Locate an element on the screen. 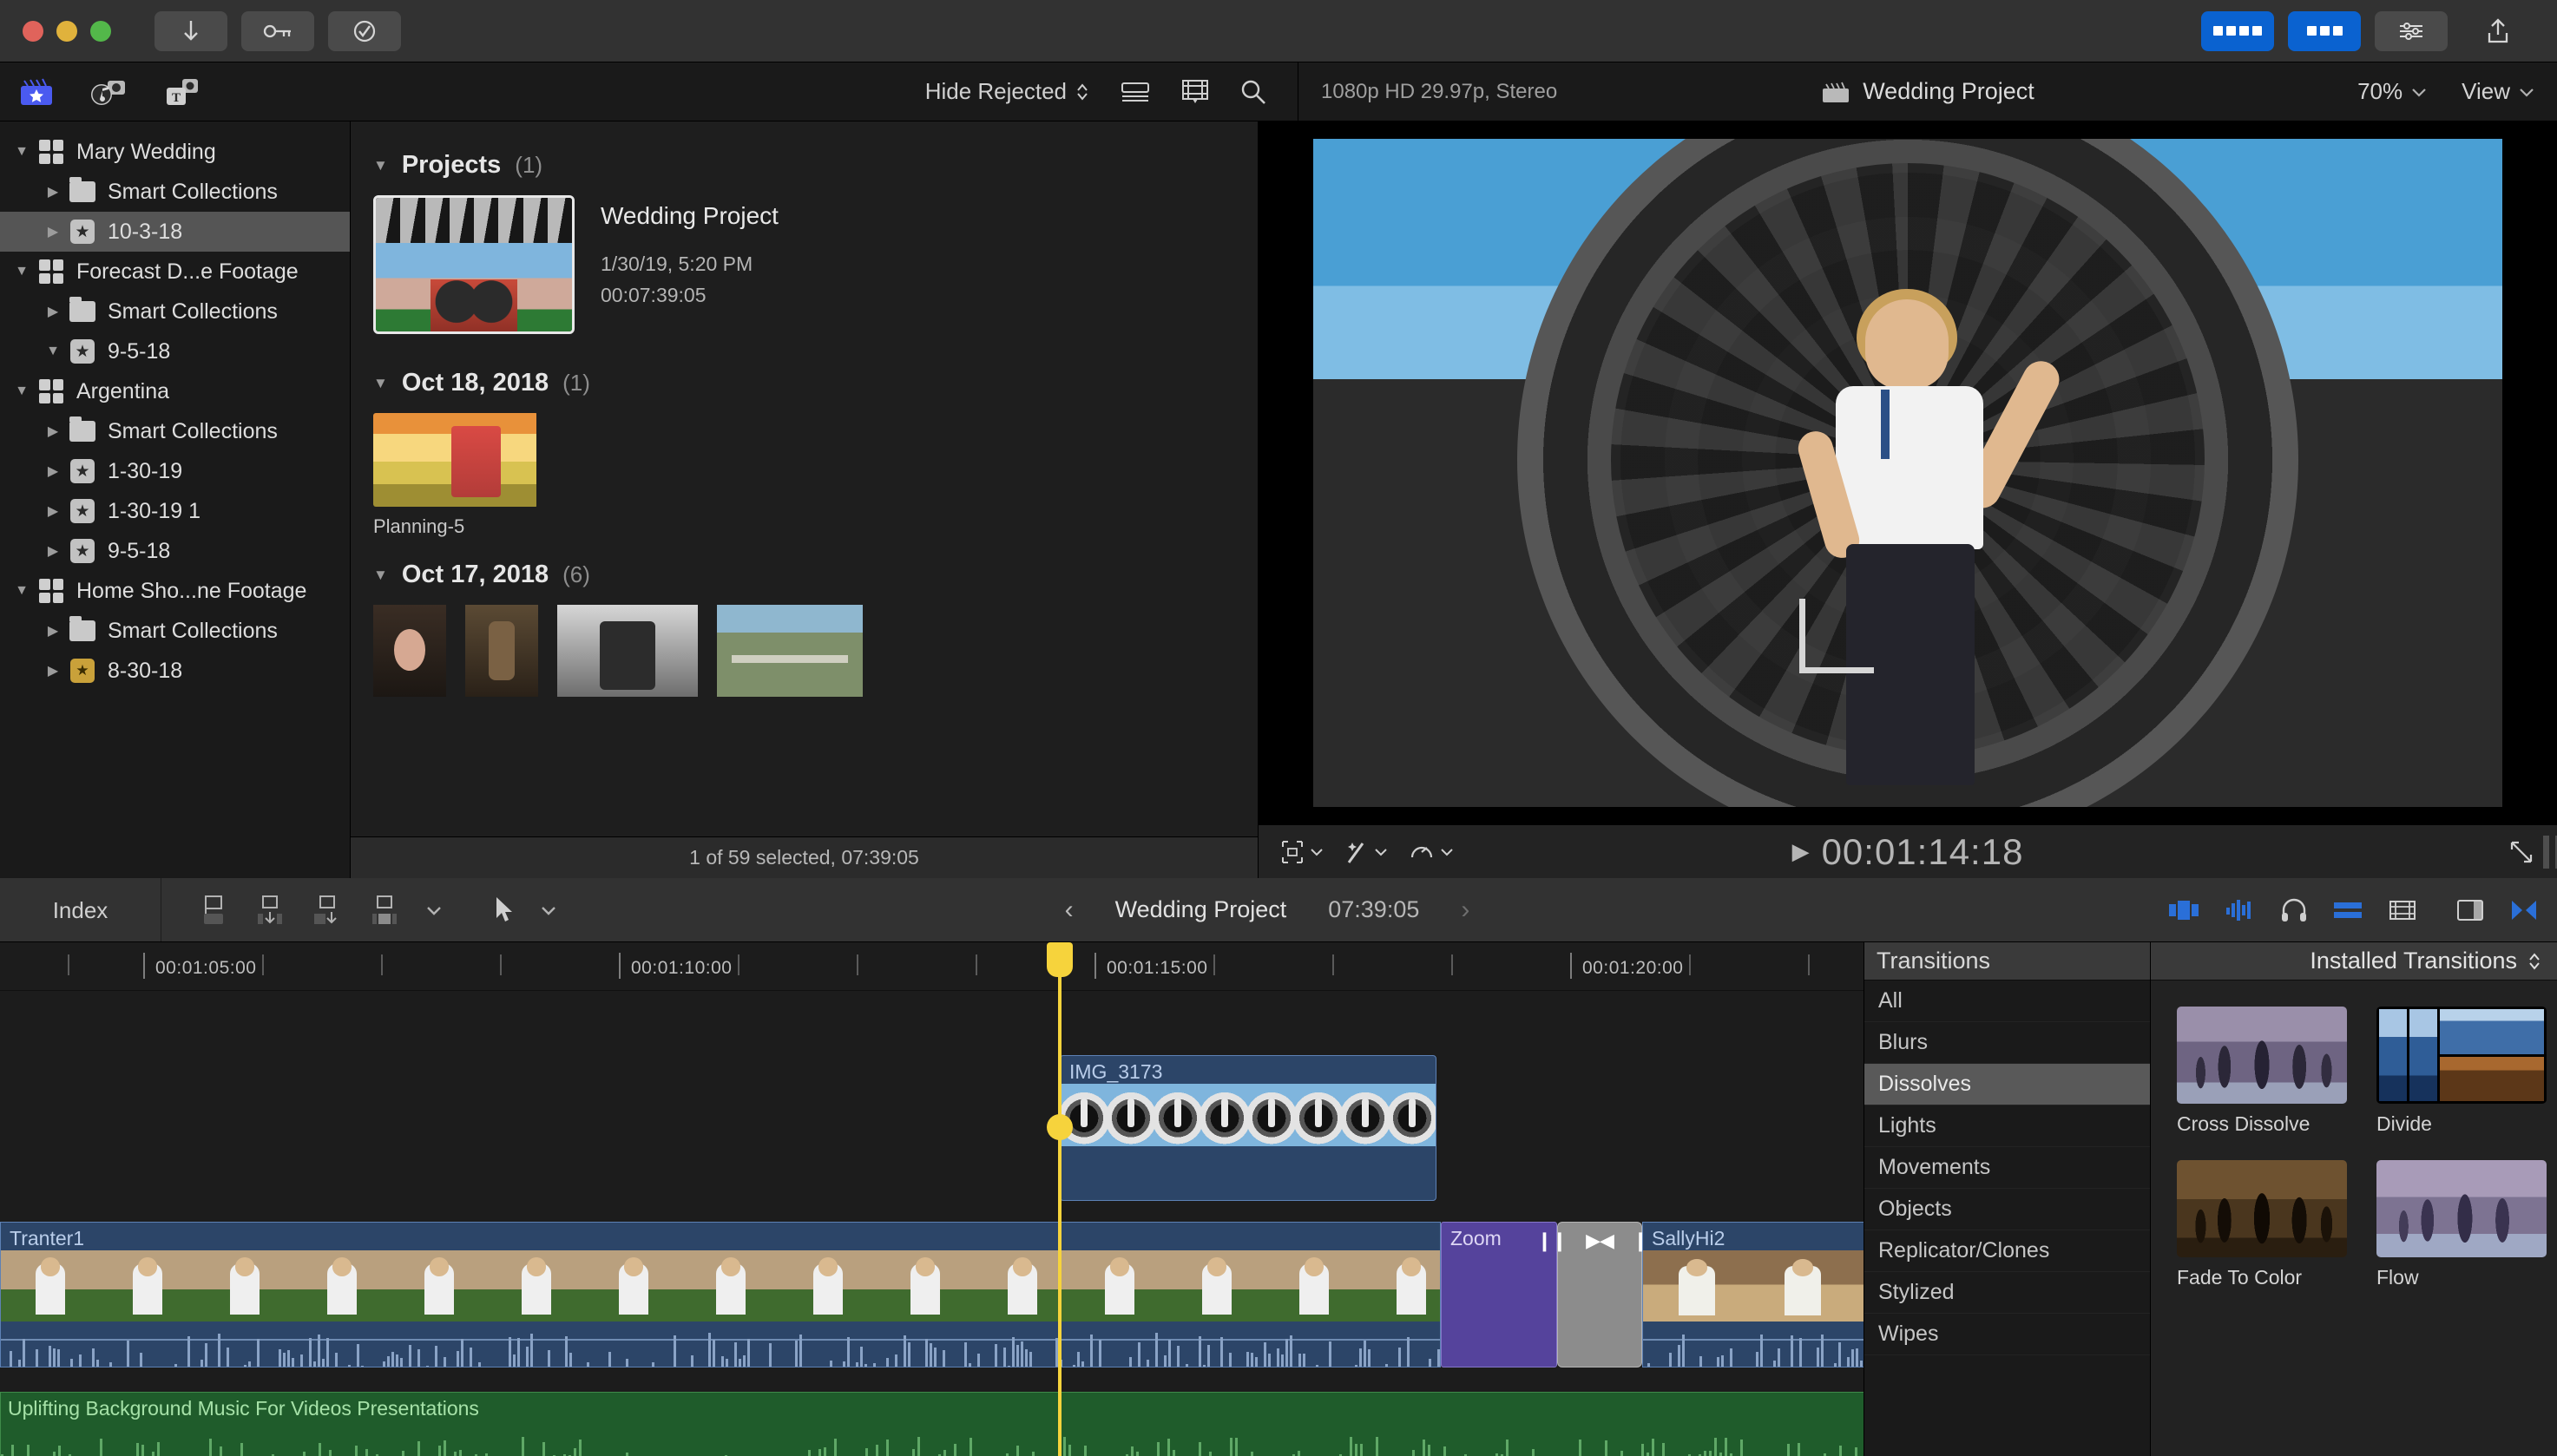 This screenshot has height=1456, width=2557. transition-item-flow: Flow is located at coordinates (2461, 1224).